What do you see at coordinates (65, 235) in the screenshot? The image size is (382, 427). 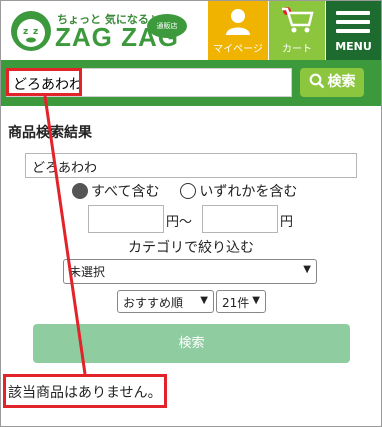 I see `annotation-connector-line` at bounding box center [65, 235].